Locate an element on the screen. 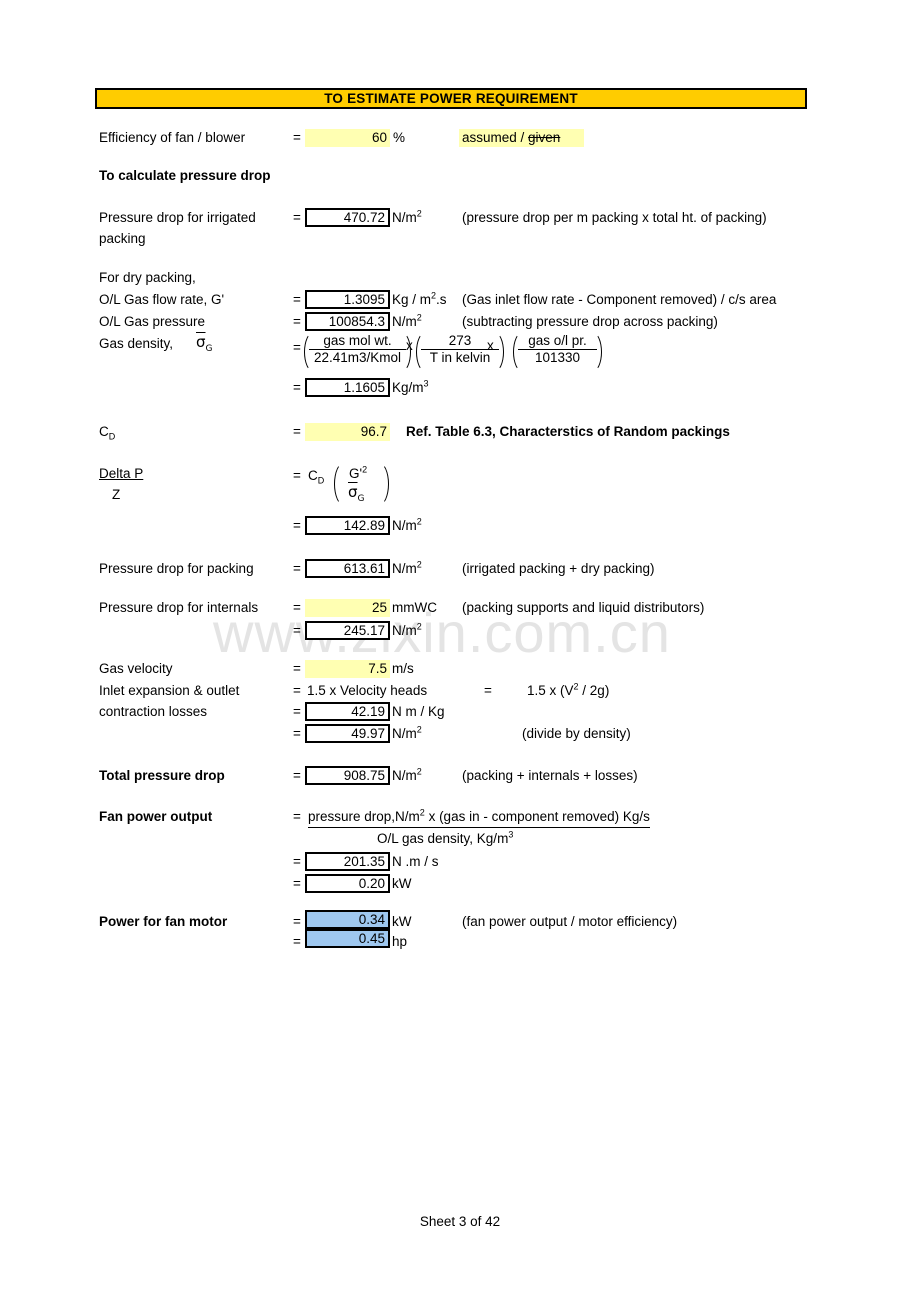  delta-p-sigma-glyph: σ is located at coordinates (353, 492).